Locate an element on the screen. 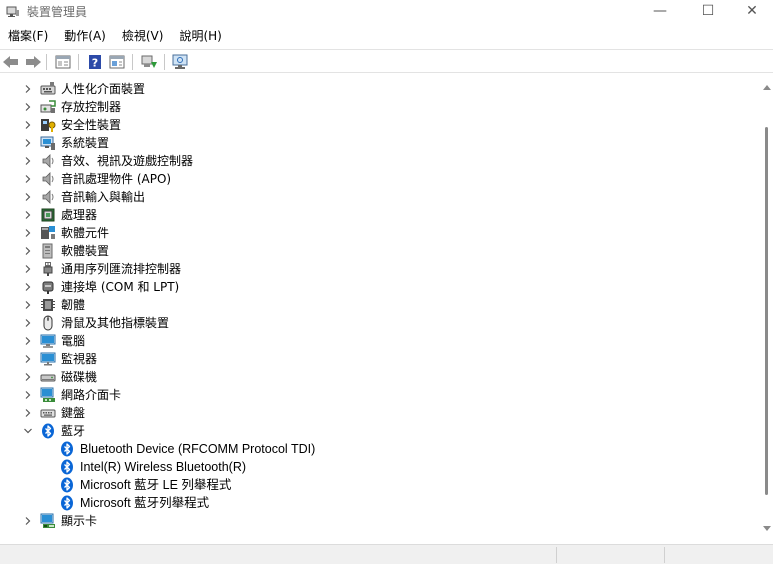 Image resolution: width=773 pixels, height=564 pixels. tree-category-row: 人性化介面裝置 is located at coordinates (380, 89).